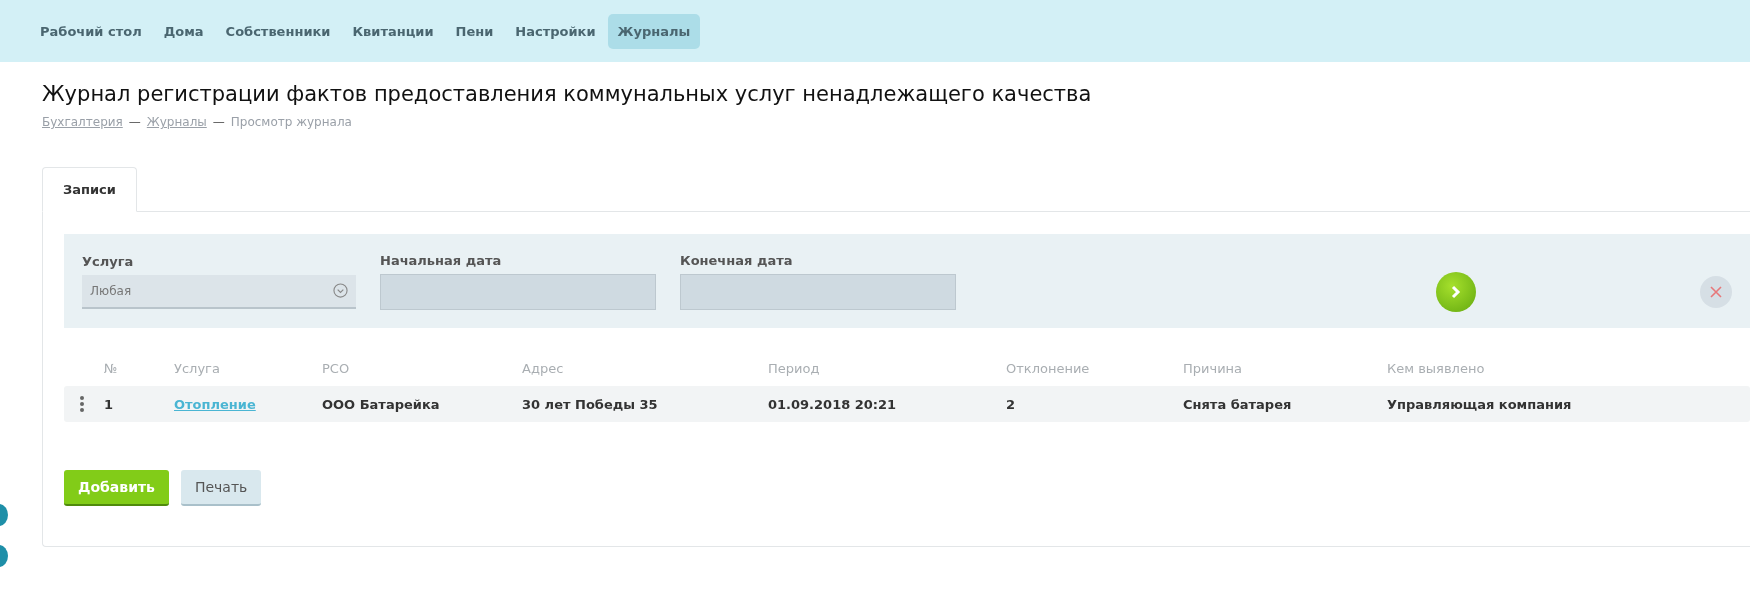 This screenshot has width=1750, height=613. What do you see at coordinates (183, 31) in the screenshot?
I see `nav-item: Дома` at bounding box center [183, 31].